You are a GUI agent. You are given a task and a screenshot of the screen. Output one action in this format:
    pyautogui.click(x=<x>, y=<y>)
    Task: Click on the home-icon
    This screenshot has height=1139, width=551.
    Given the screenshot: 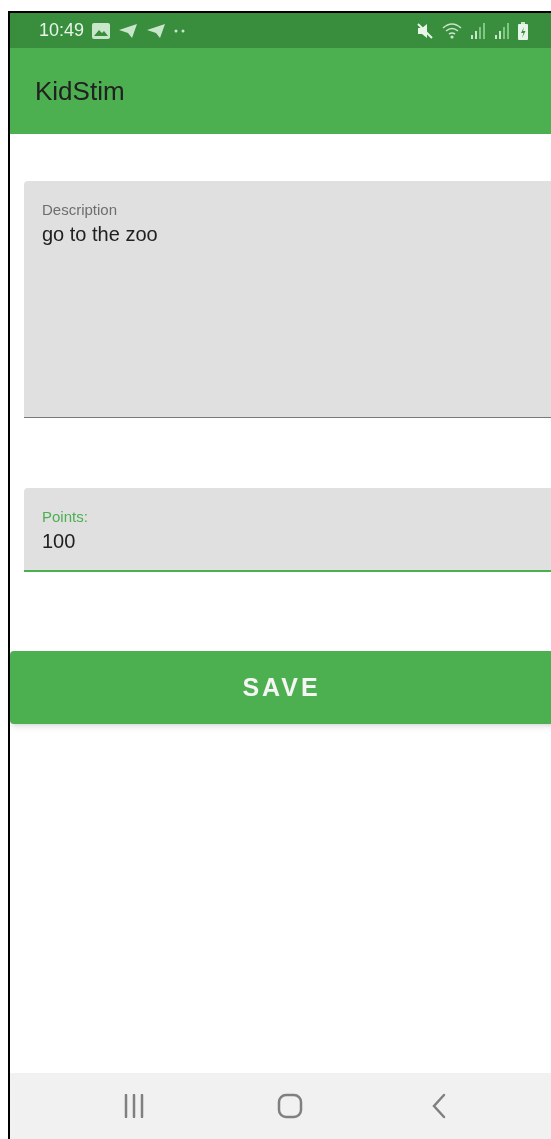 What is the action you would take?
    pyautogui.click(x=290, y=1106)
    